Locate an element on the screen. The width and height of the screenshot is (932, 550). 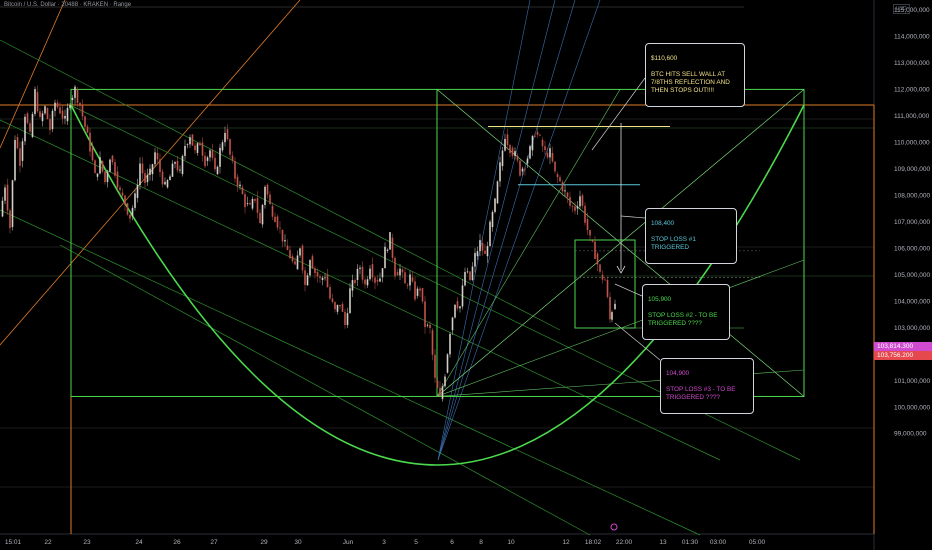
time-tick-label: 24 is located at coordinates (139, 542).